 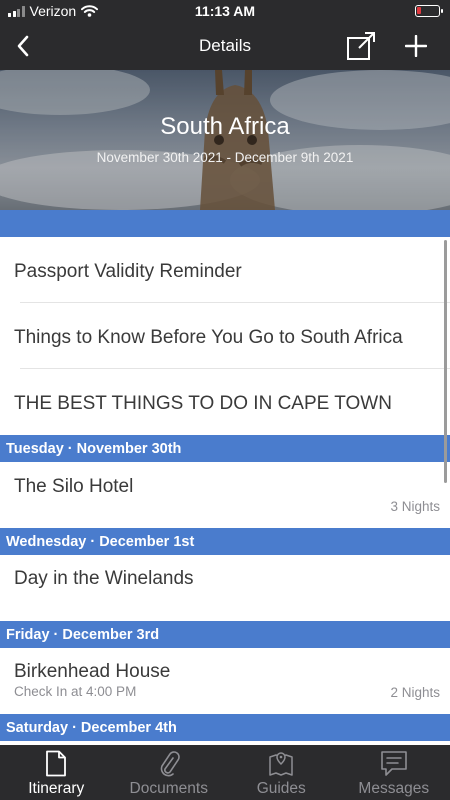 I want to click on tab-guides: Guides, so click(x=281, y=772).